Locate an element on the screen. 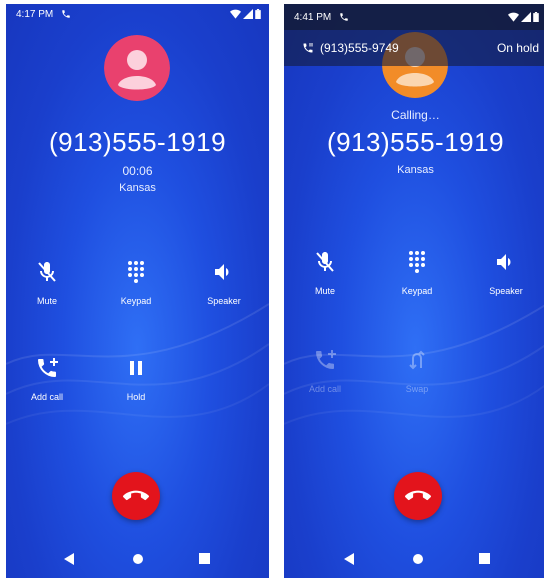  pause-icon is located at coordinates (136, 368).